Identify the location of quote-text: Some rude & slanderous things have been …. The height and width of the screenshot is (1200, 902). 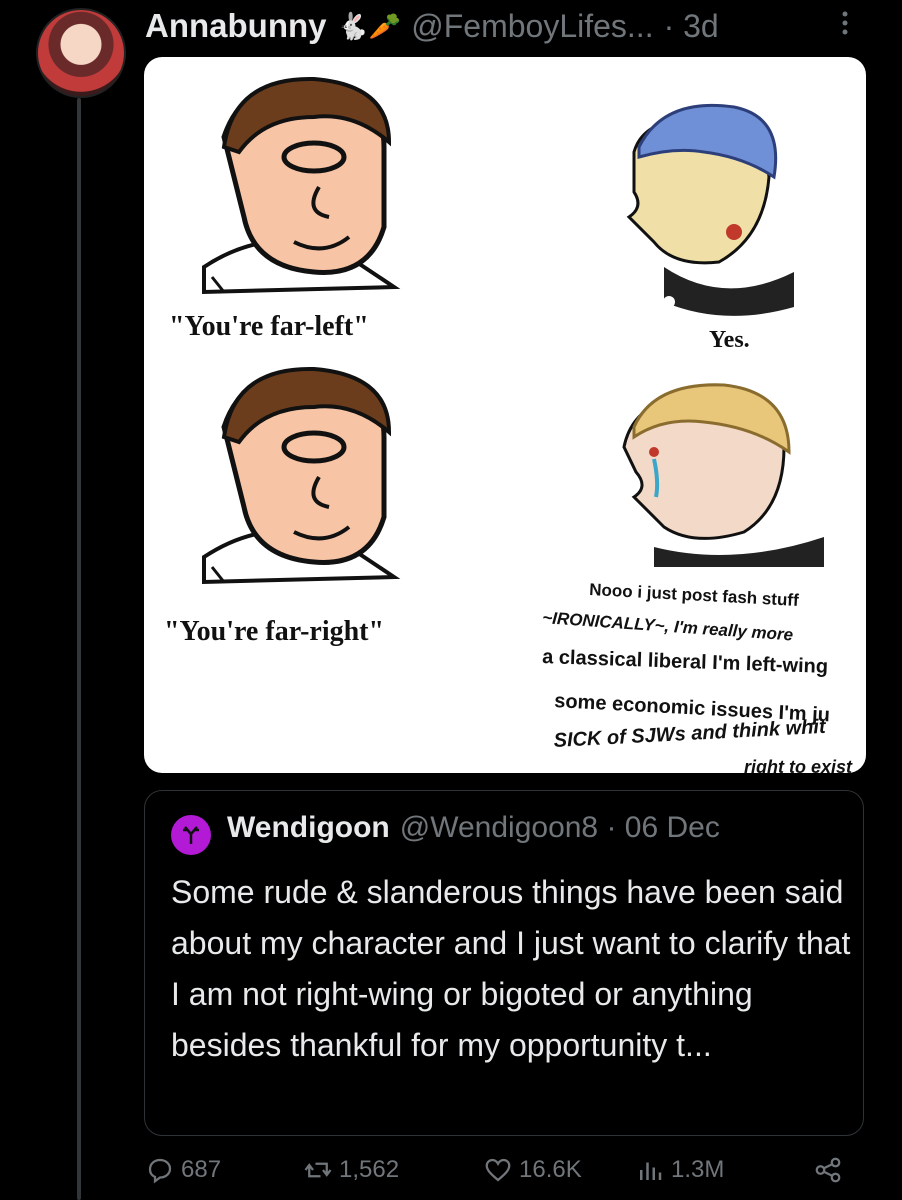
(511, 968).